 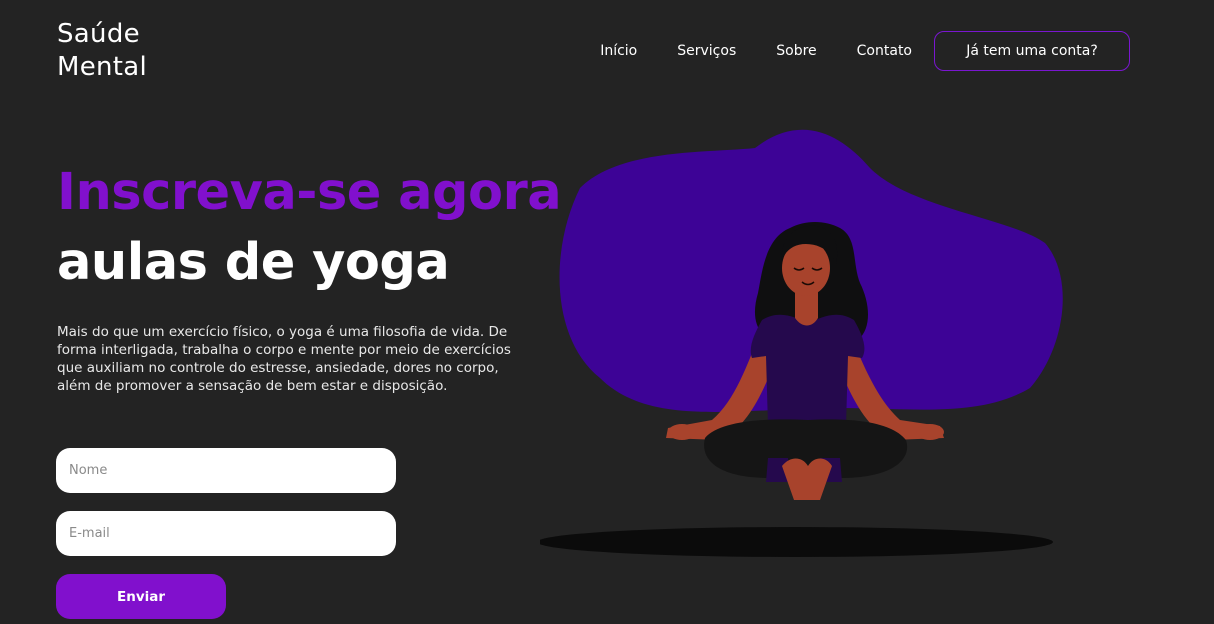 I want to click on nav-link-contato: Contato, so click(x=884, y=51).